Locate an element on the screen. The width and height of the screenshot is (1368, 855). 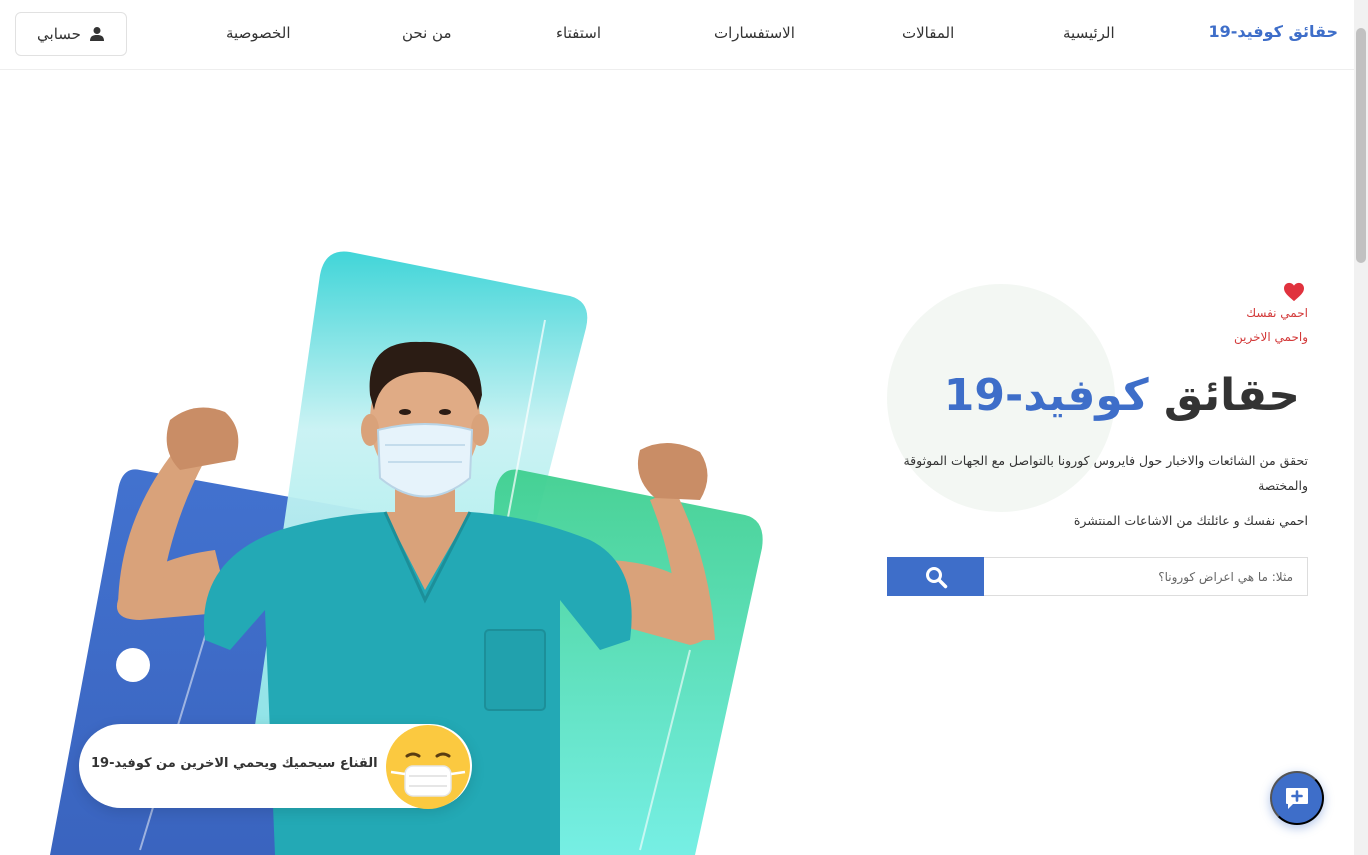
heart-icon is located at coordinates (1294, 292).